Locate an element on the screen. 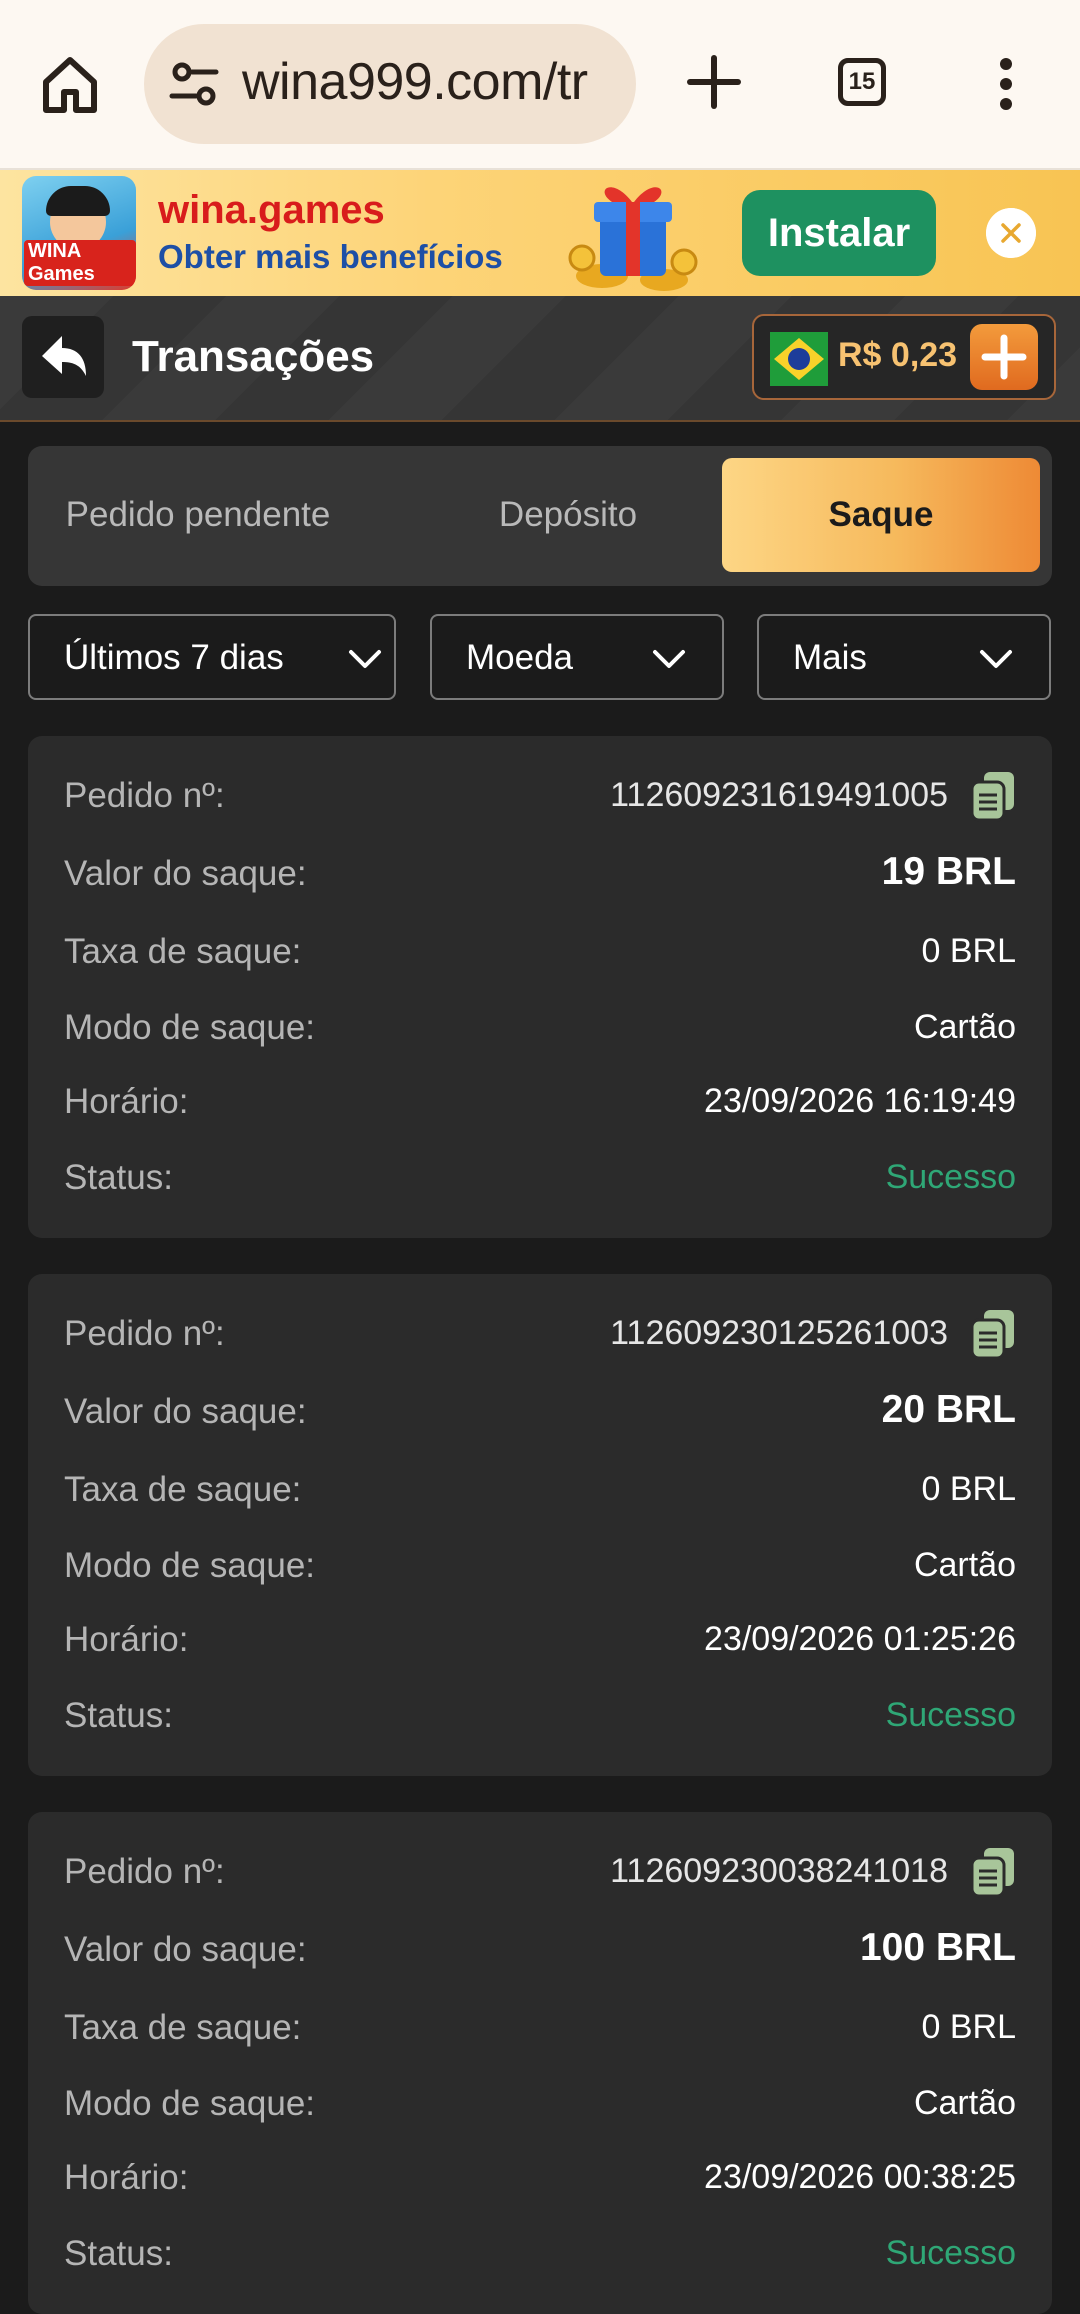  gift-icon is located at coordinates (633, 239).